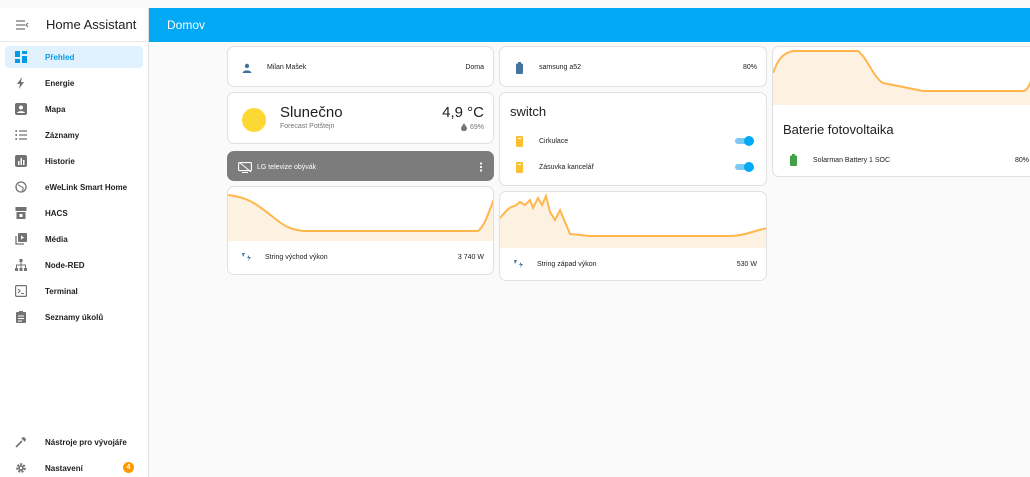  I want to click on menu-collapse-icon, so click(22, 25).